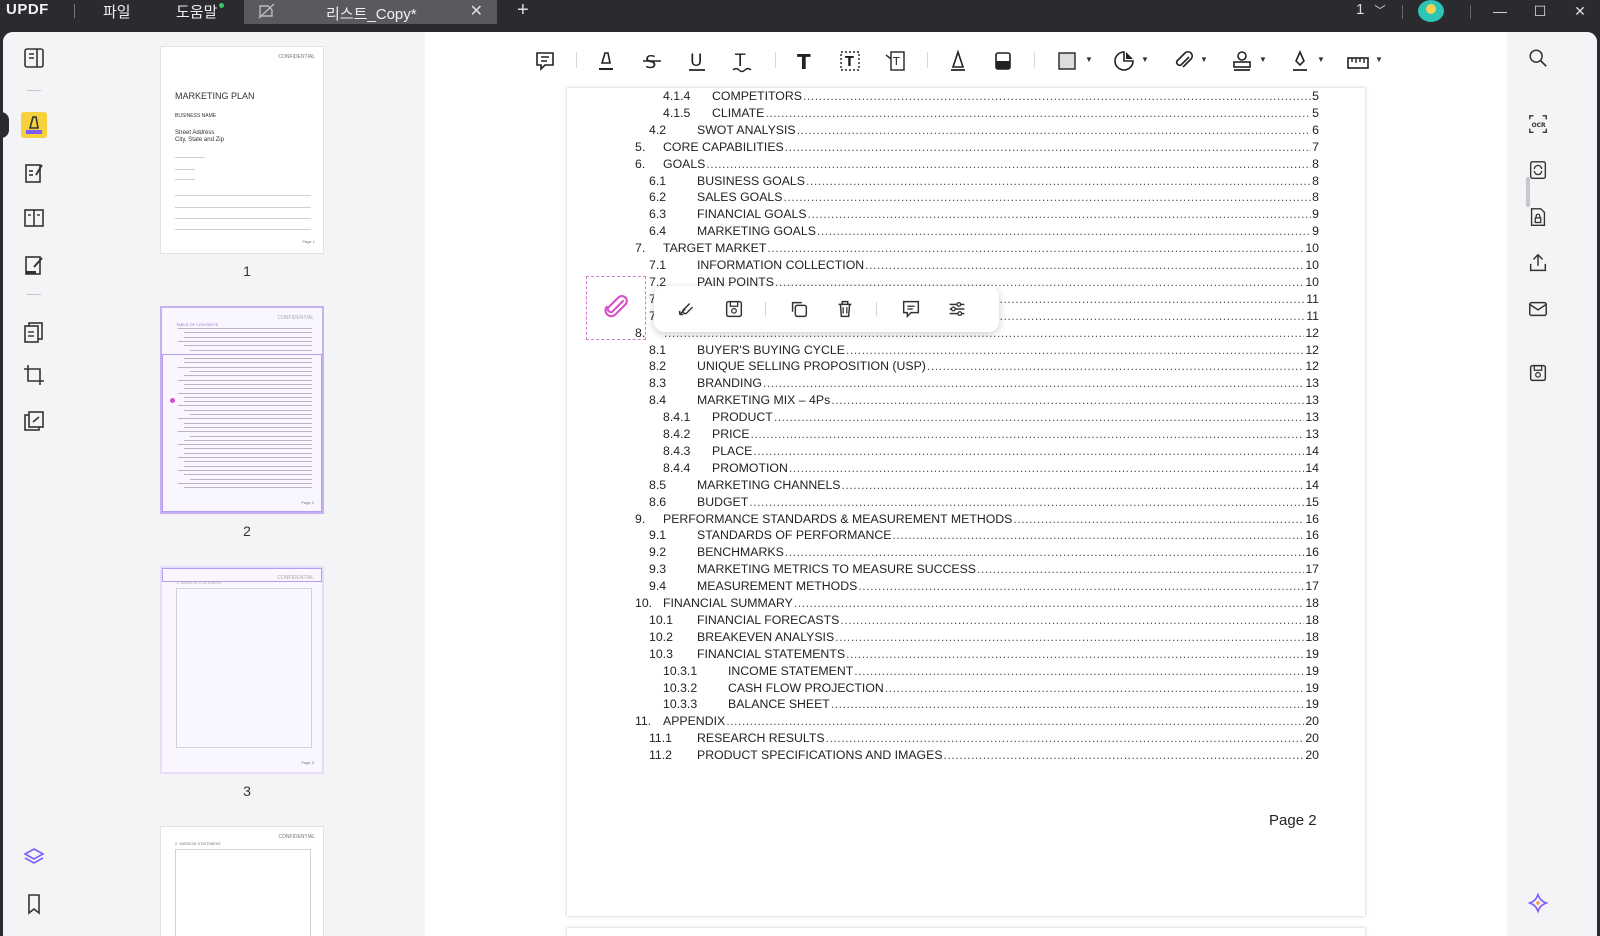 The height and width of the screenshot is (936, 1600). I want to click on share-icon, so click(1538, 263).